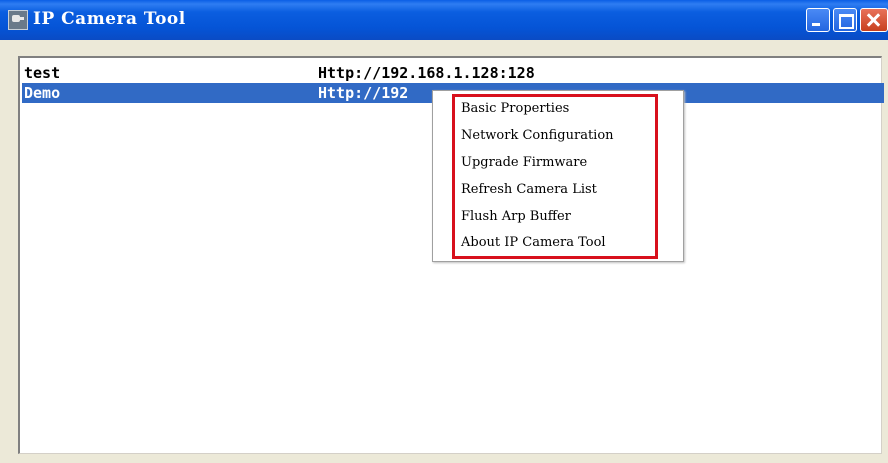  Describe the element at coordinates (845, 20) in the screenshot. I see `maximize-button` at that location.